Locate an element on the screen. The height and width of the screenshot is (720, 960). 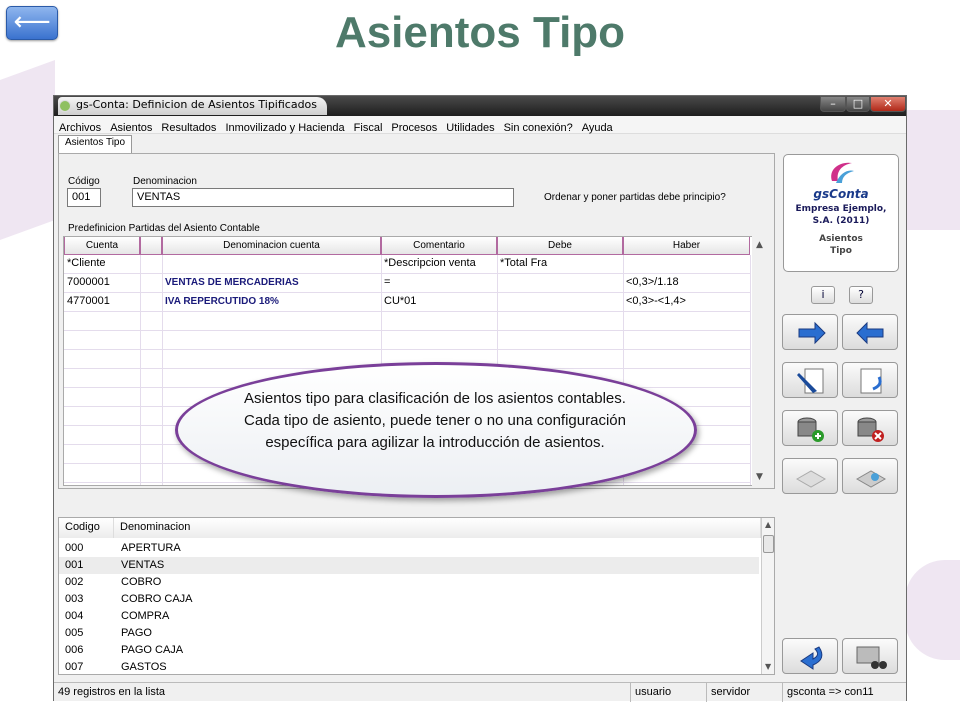
slide-title: Asientos Tipo is located at coordinates (480, 32).